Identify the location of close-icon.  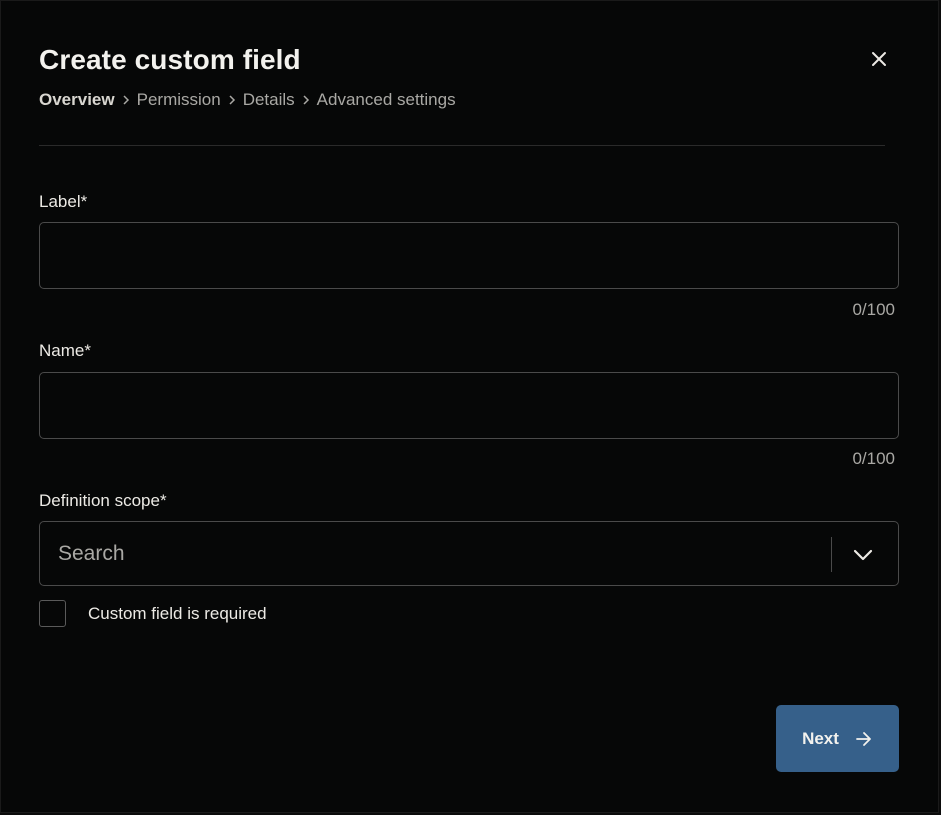
(879, 59).